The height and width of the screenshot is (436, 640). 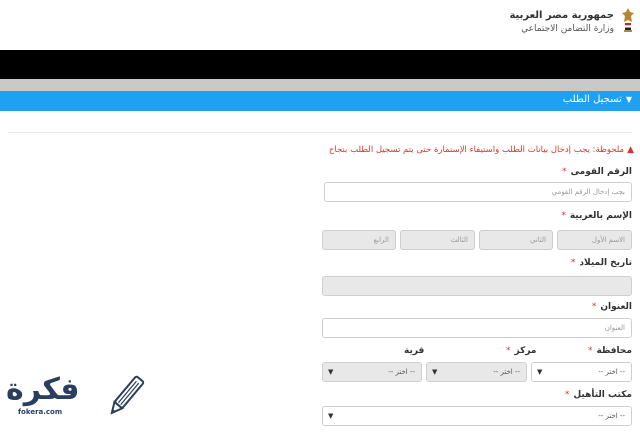 What do you see at coordinates (609, 351) in the screenshot?
I see `governorate-label: محافظة*` at bounding box center [609, 351].